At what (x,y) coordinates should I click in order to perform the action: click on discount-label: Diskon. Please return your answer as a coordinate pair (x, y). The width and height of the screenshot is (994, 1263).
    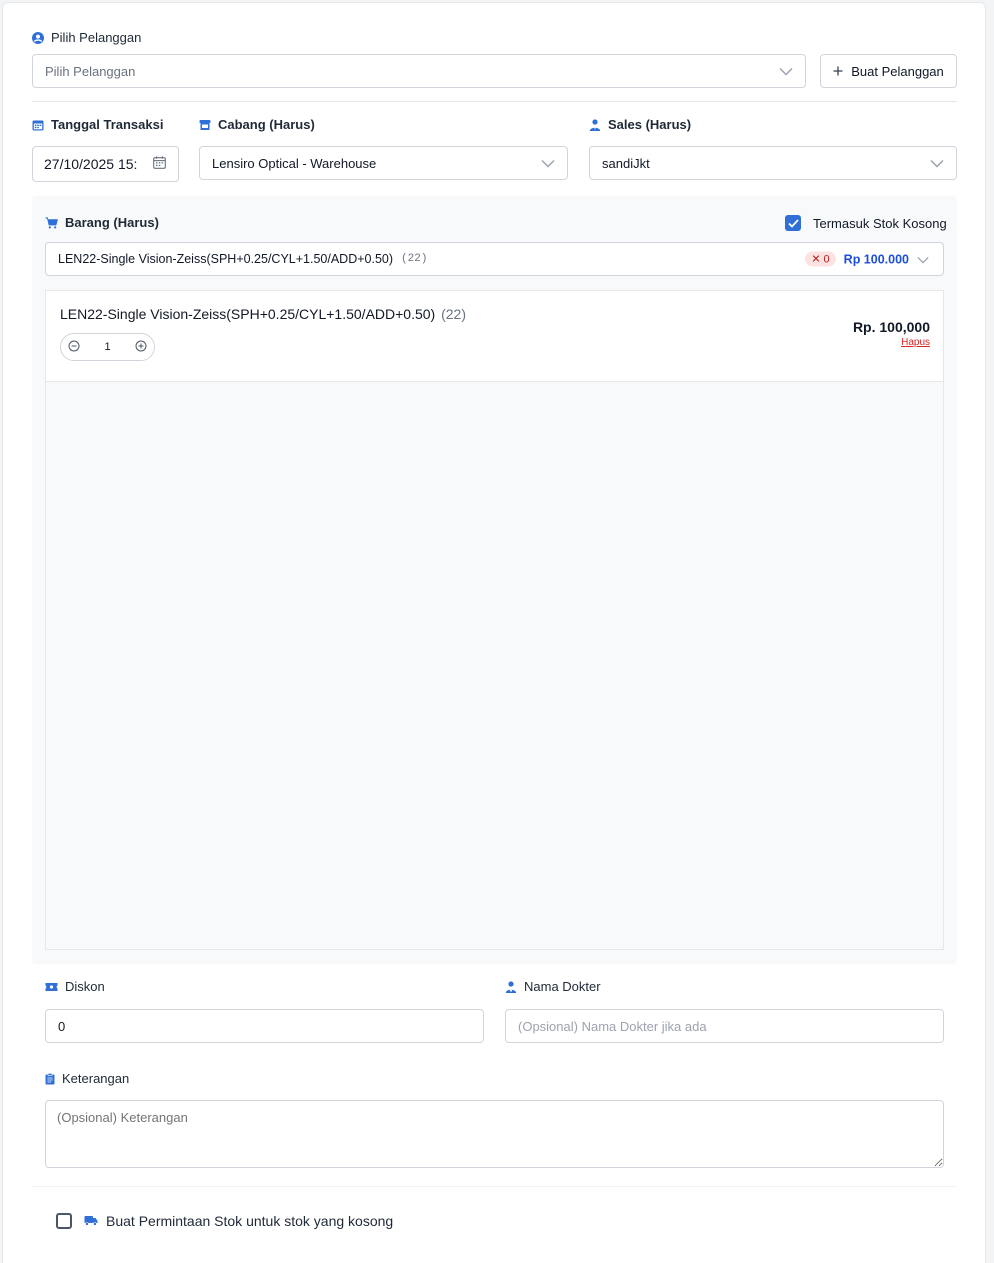
    Looking at the image, I should click on (85, 986).